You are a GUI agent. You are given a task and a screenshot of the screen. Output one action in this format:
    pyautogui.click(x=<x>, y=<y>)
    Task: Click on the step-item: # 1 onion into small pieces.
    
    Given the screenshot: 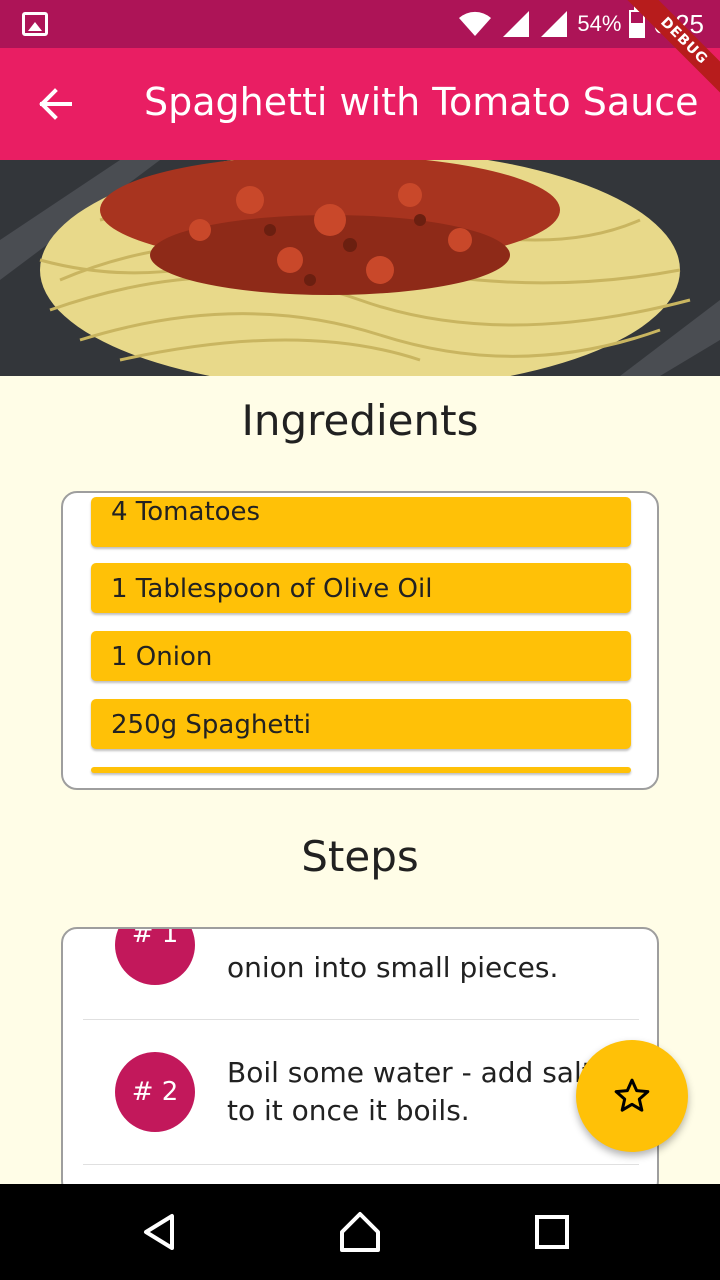 What is the action you would take?
    pyautogui.click(x=361, y=974)
    